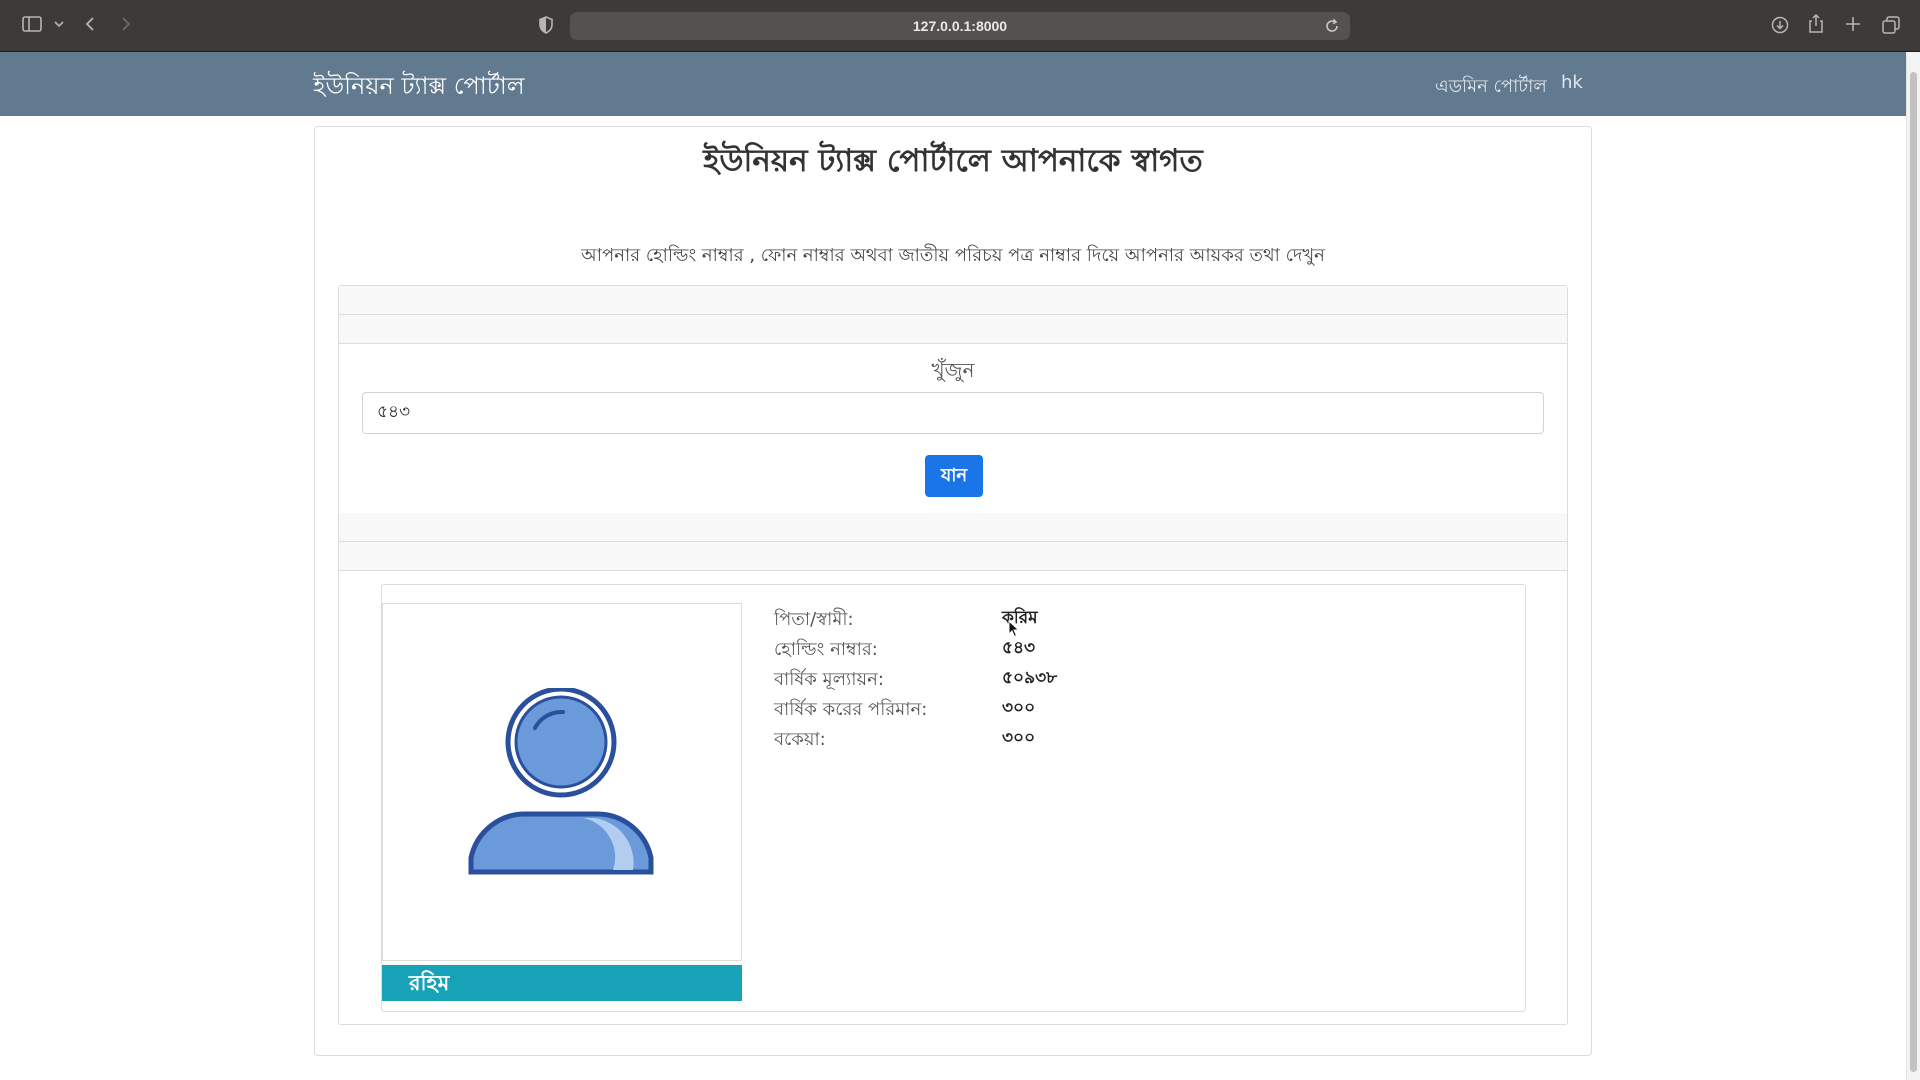  What do you see at coordinates (90, 24) in the screenshot?
I see `back-arrow-icon` at bounding box center [90, 24].